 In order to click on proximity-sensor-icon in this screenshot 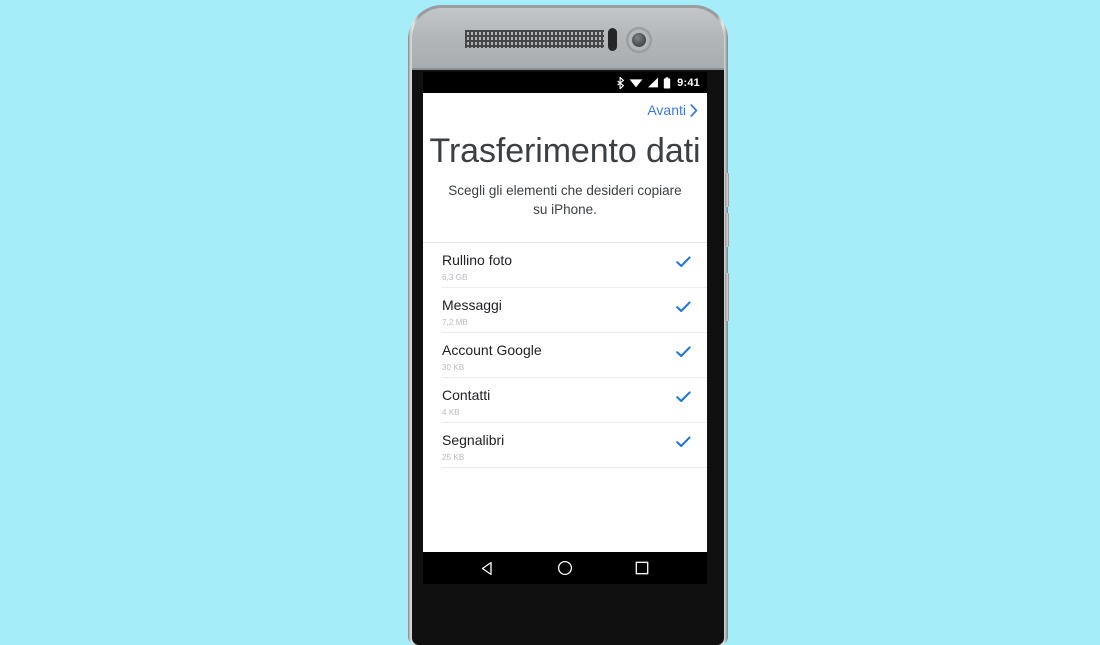, I will do `click(612, 39)`.